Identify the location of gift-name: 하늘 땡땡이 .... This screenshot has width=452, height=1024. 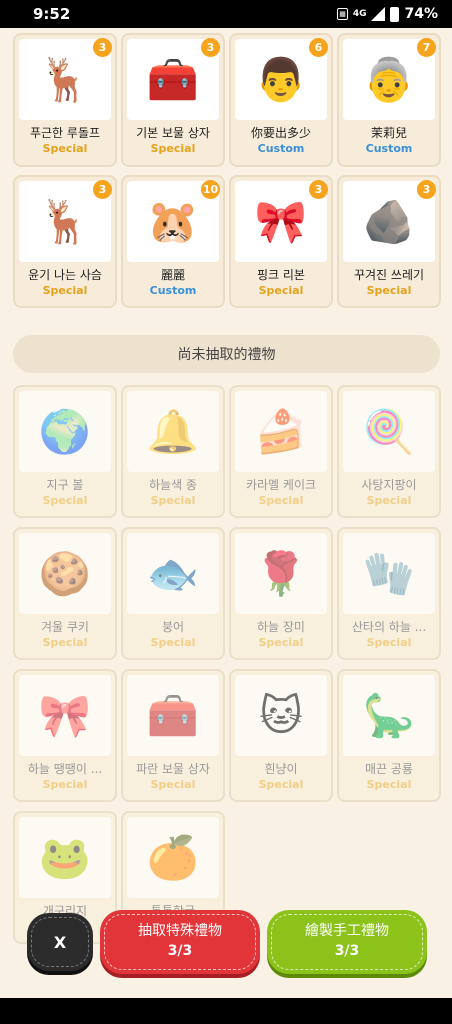
(65, 769).